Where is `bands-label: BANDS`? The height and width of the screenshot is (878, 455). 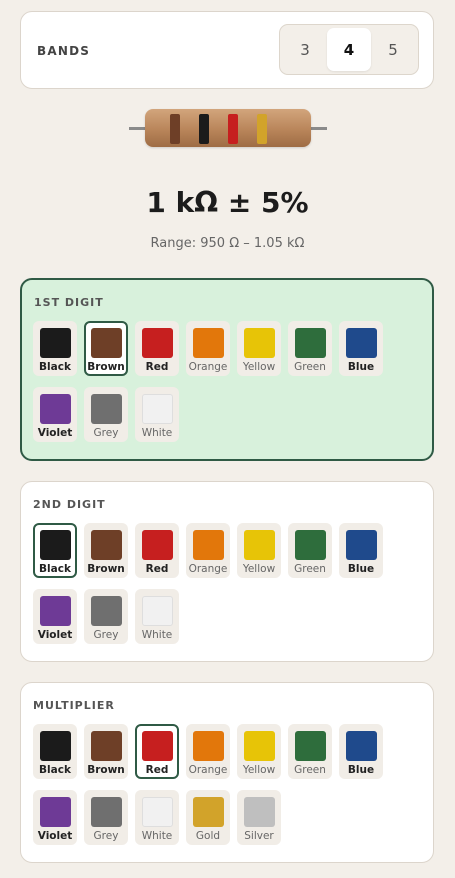
bands-label: BANDS is located at coordinates (64, 51).